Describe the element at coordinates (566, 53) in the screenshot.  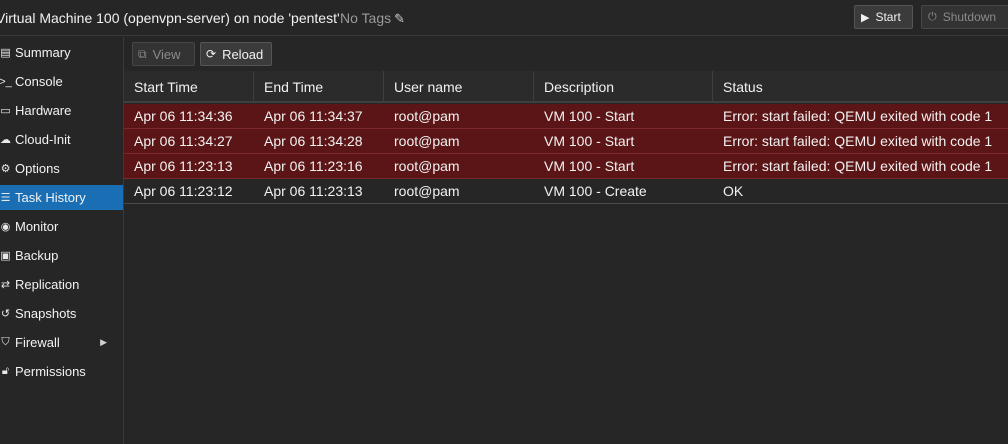
I see `toolbar: ⧉ View ⟳ Reload` at that location.